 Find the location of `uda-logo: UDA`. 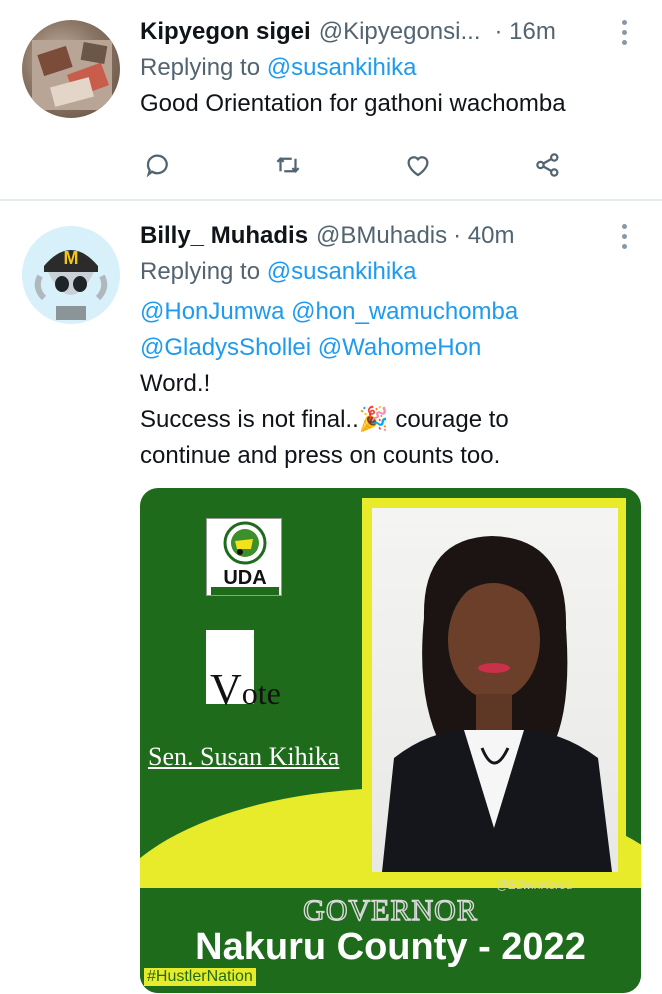

uda-logo: UDA is located at coordinates (244, 557).